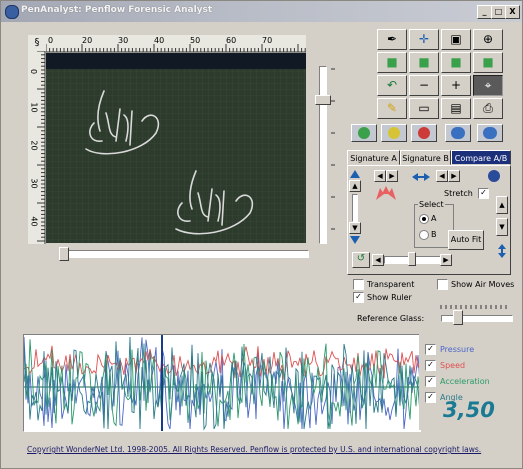 The width and height of the screenshot is (523, 469). I want to click on undo-icon: ↶, so click(392, 85).